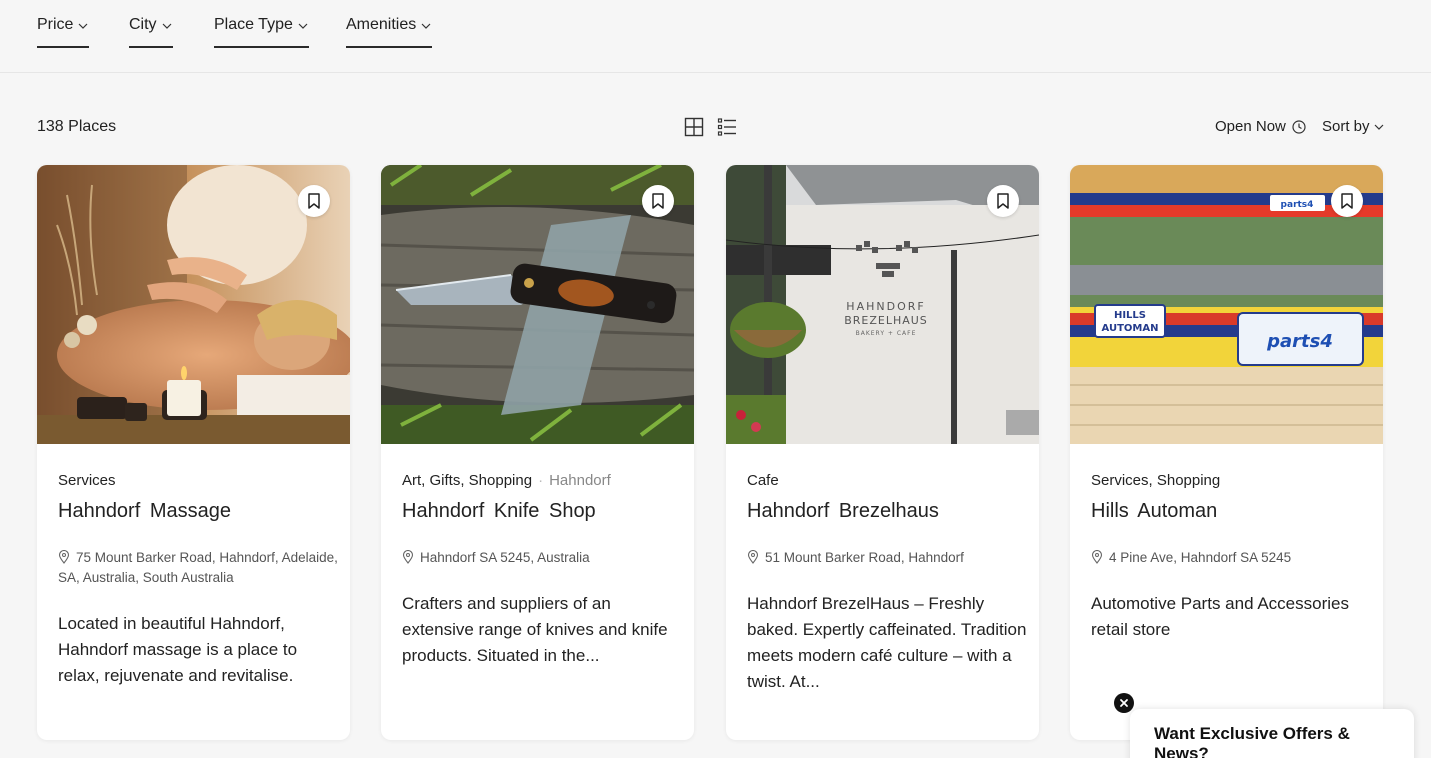 The image size is (1431, 758). What do you see at coordinates (1297, 205) in the screenshot?
I see `image-small-sign: parts4` at bounding box center [1297, 205].